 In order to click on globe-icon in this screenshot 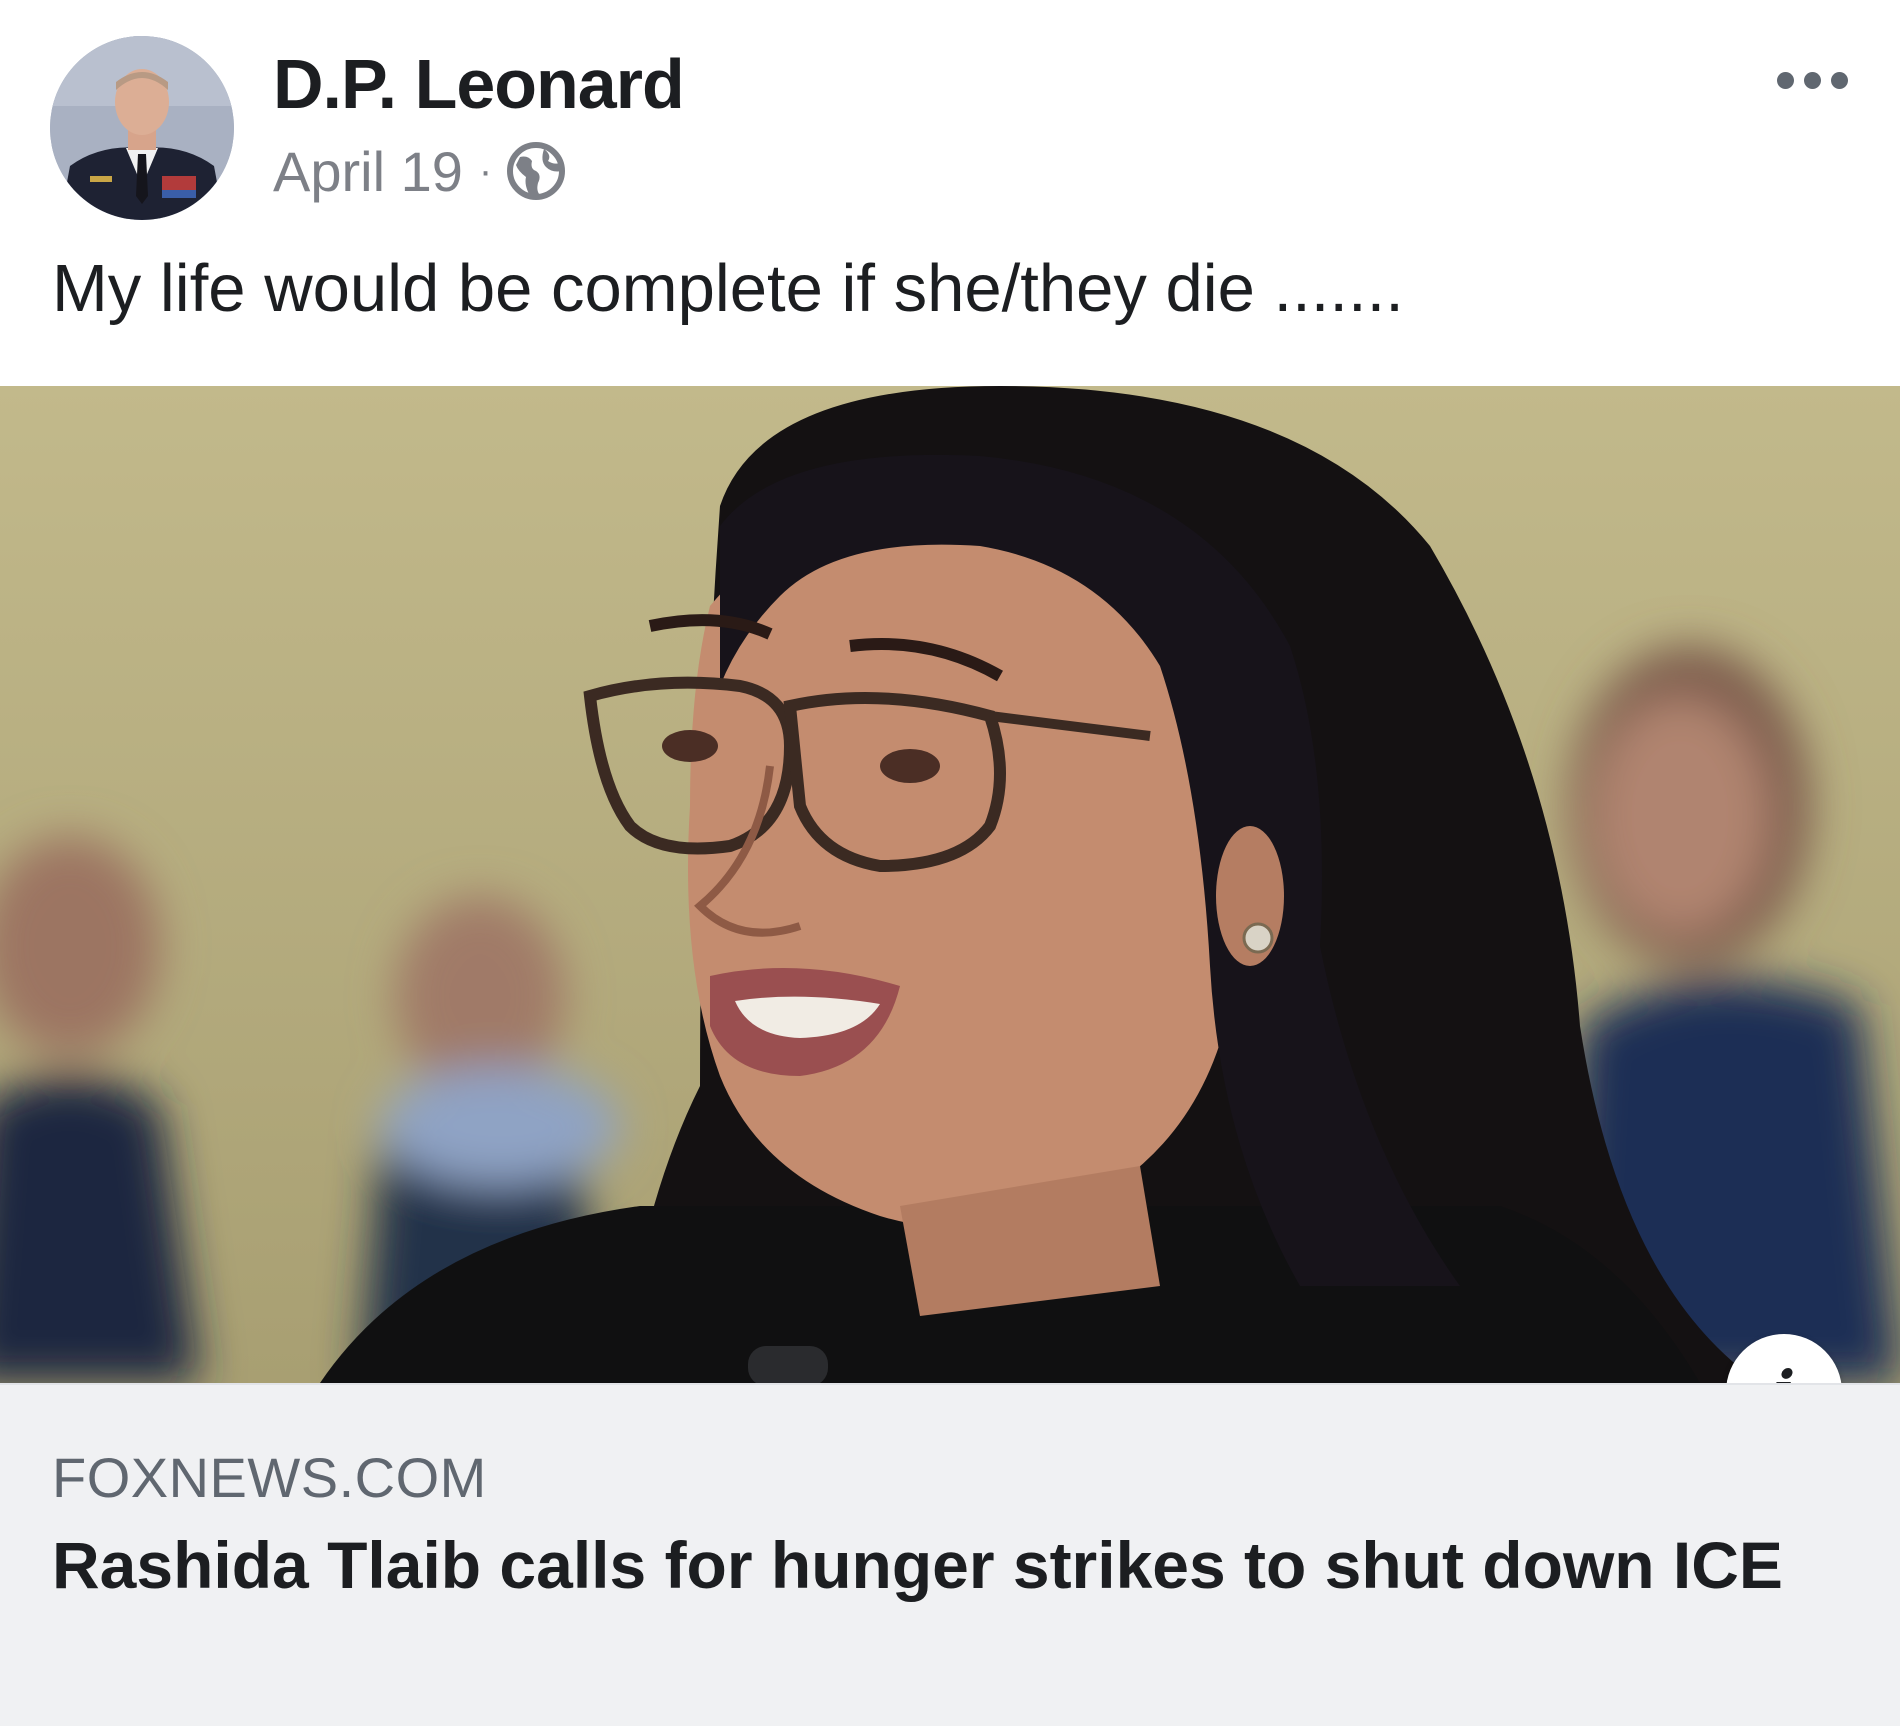, I will do `click(536, 171)`.